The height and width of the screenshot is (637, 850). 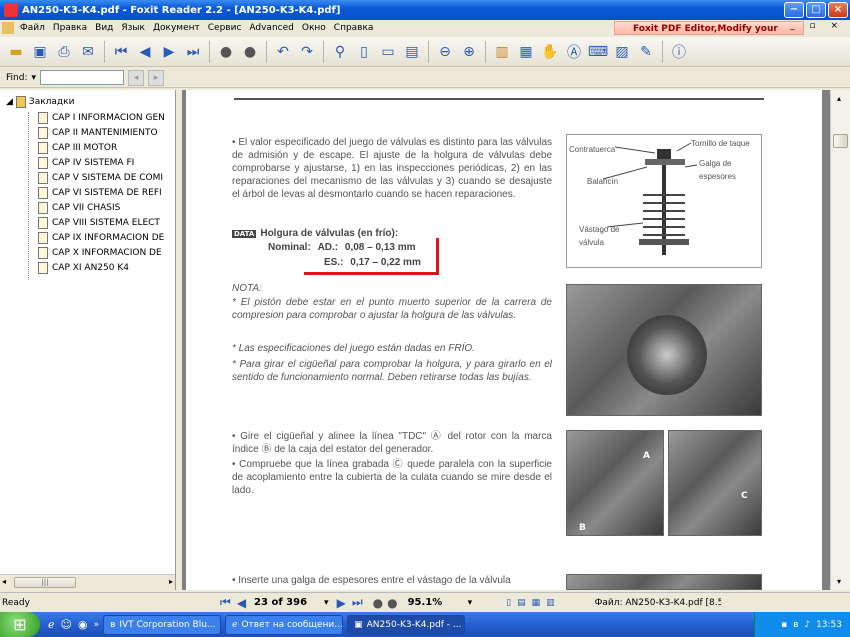 What do you see at coordinates (33, 78) in the screenshot?
I see `find-dropdown-icon: ▾` at bounding box center [33, 78].